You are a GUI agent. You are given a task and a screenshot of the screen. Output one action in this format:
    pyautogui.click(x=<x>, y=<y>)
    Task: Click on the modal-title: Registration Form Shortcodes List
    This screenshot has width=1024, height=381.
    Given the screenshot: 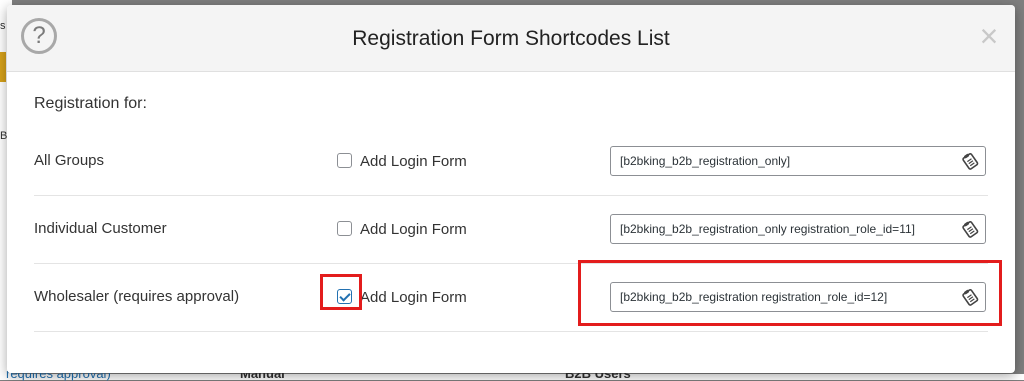 What is the action you would take?
    pyautogui.click(x=511, y=38)
    